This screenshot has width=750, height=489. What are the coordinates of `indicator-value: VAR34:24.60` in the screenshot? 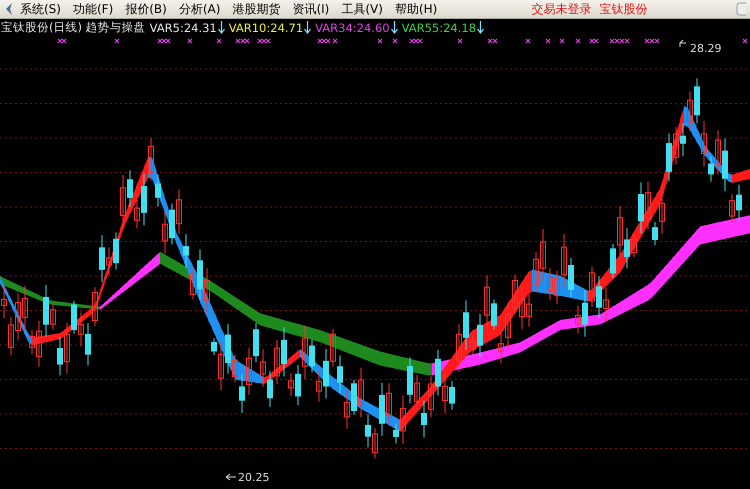 It's located at (352, 27).